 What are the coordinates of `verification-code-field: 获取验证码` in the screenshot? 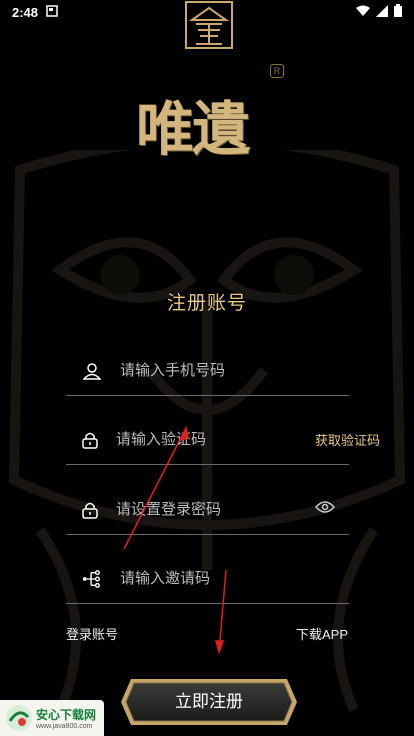 It's located at (223, 440).